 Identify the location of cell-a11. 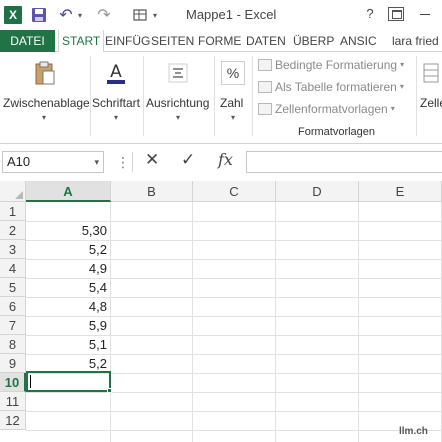
(68, 401).